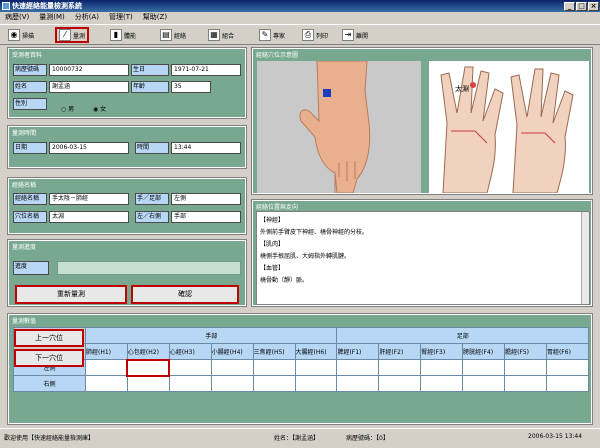 The width and height of the screenshot is (600, 448). Describe the element at coordinates (127, 206) in the screenshot. I see `meridian-panel: 經絡名稱 經絡名稱 手太陰－肺經 手／足部 左側 穴位名稱 太淵 左／右側 手部` at that location.